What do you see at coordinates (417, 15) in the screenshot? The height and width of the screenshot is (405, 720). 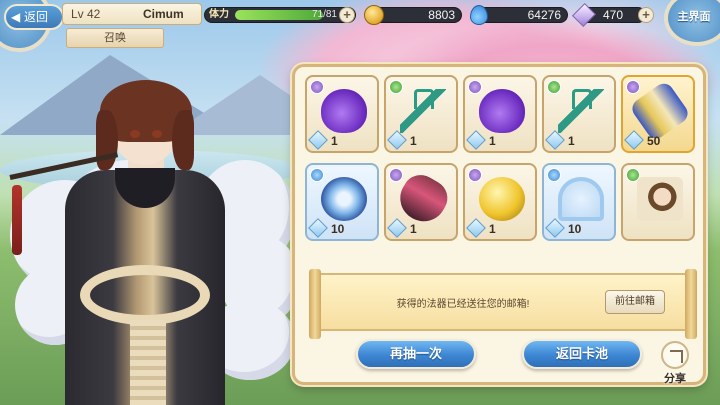 I see `gold-counter: 8803` at bounding box center [417, 15].